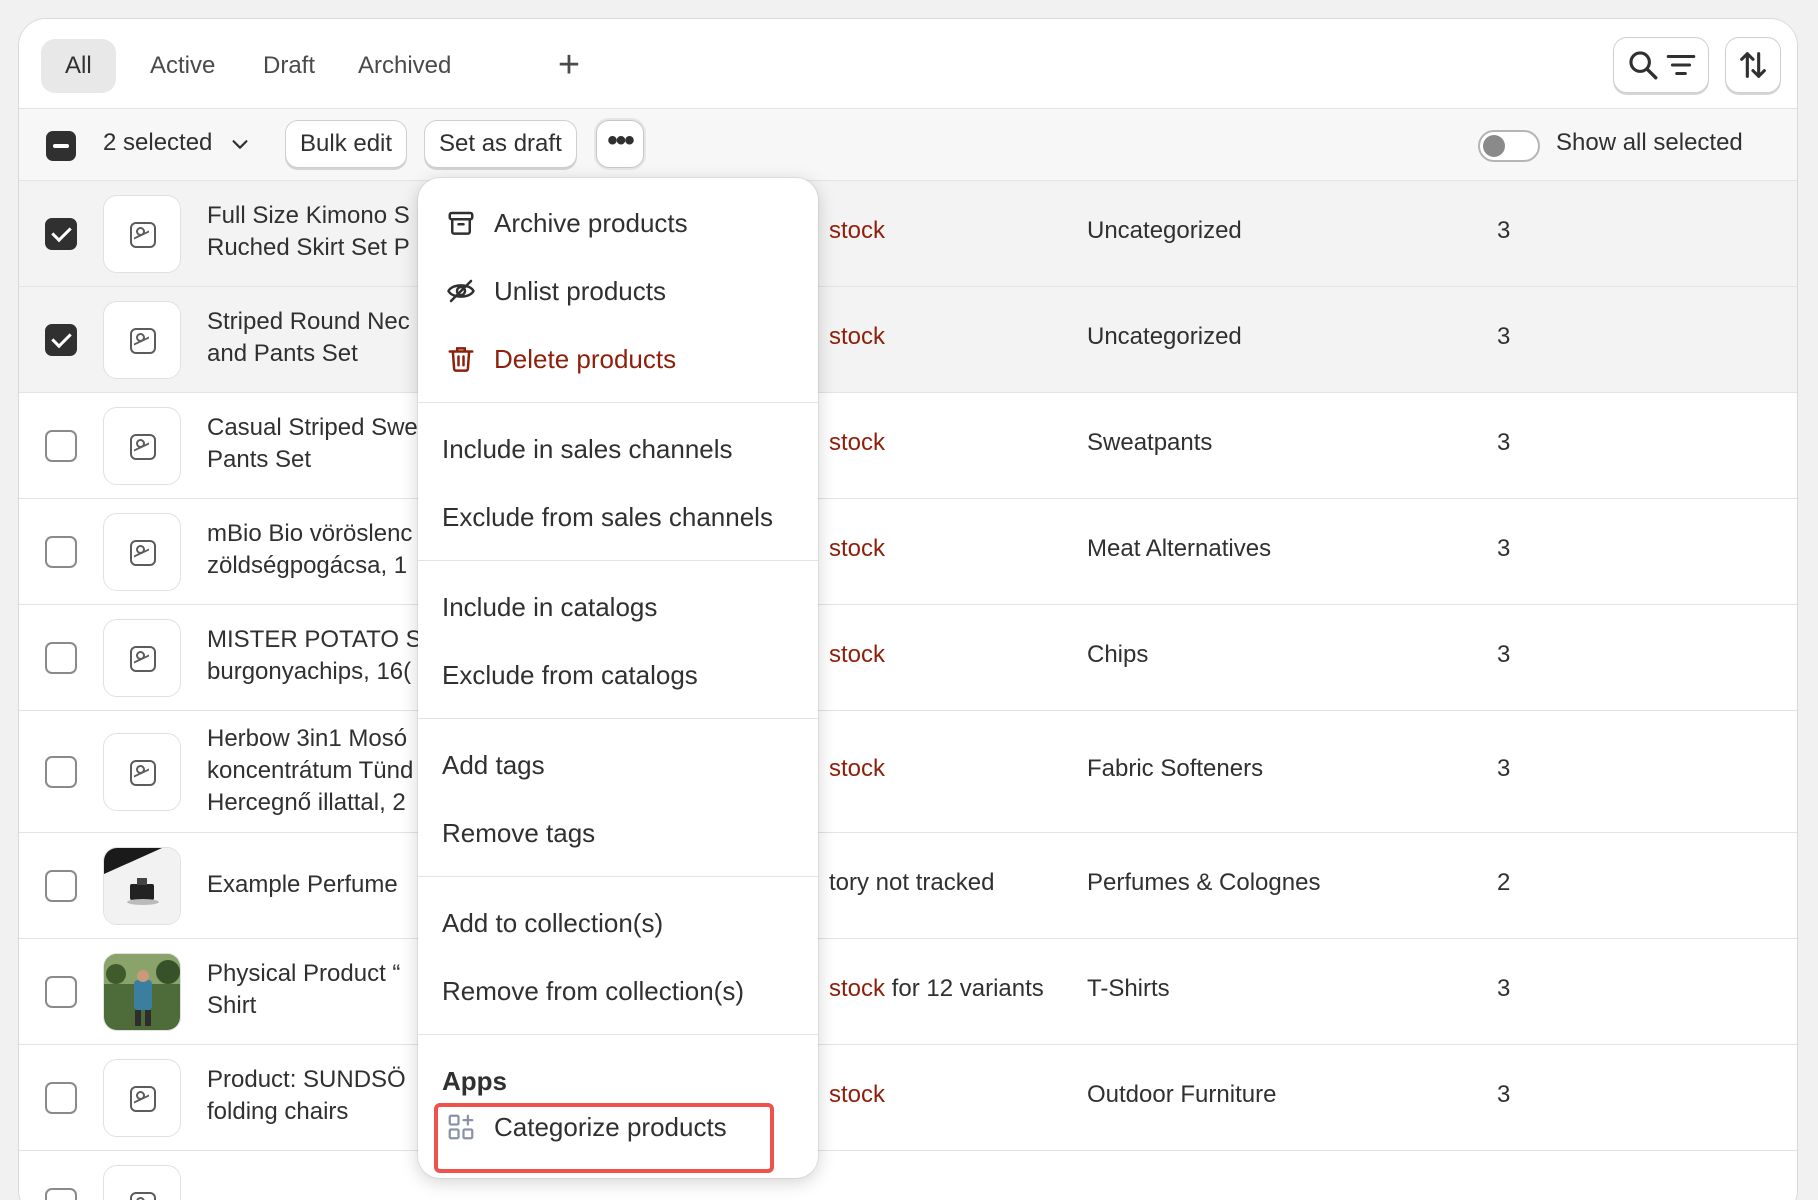  What do you see at coordinates (585, 359) in the screenshot?
I see `delete-products-item: Delete products` at bounding box center [585, 359].